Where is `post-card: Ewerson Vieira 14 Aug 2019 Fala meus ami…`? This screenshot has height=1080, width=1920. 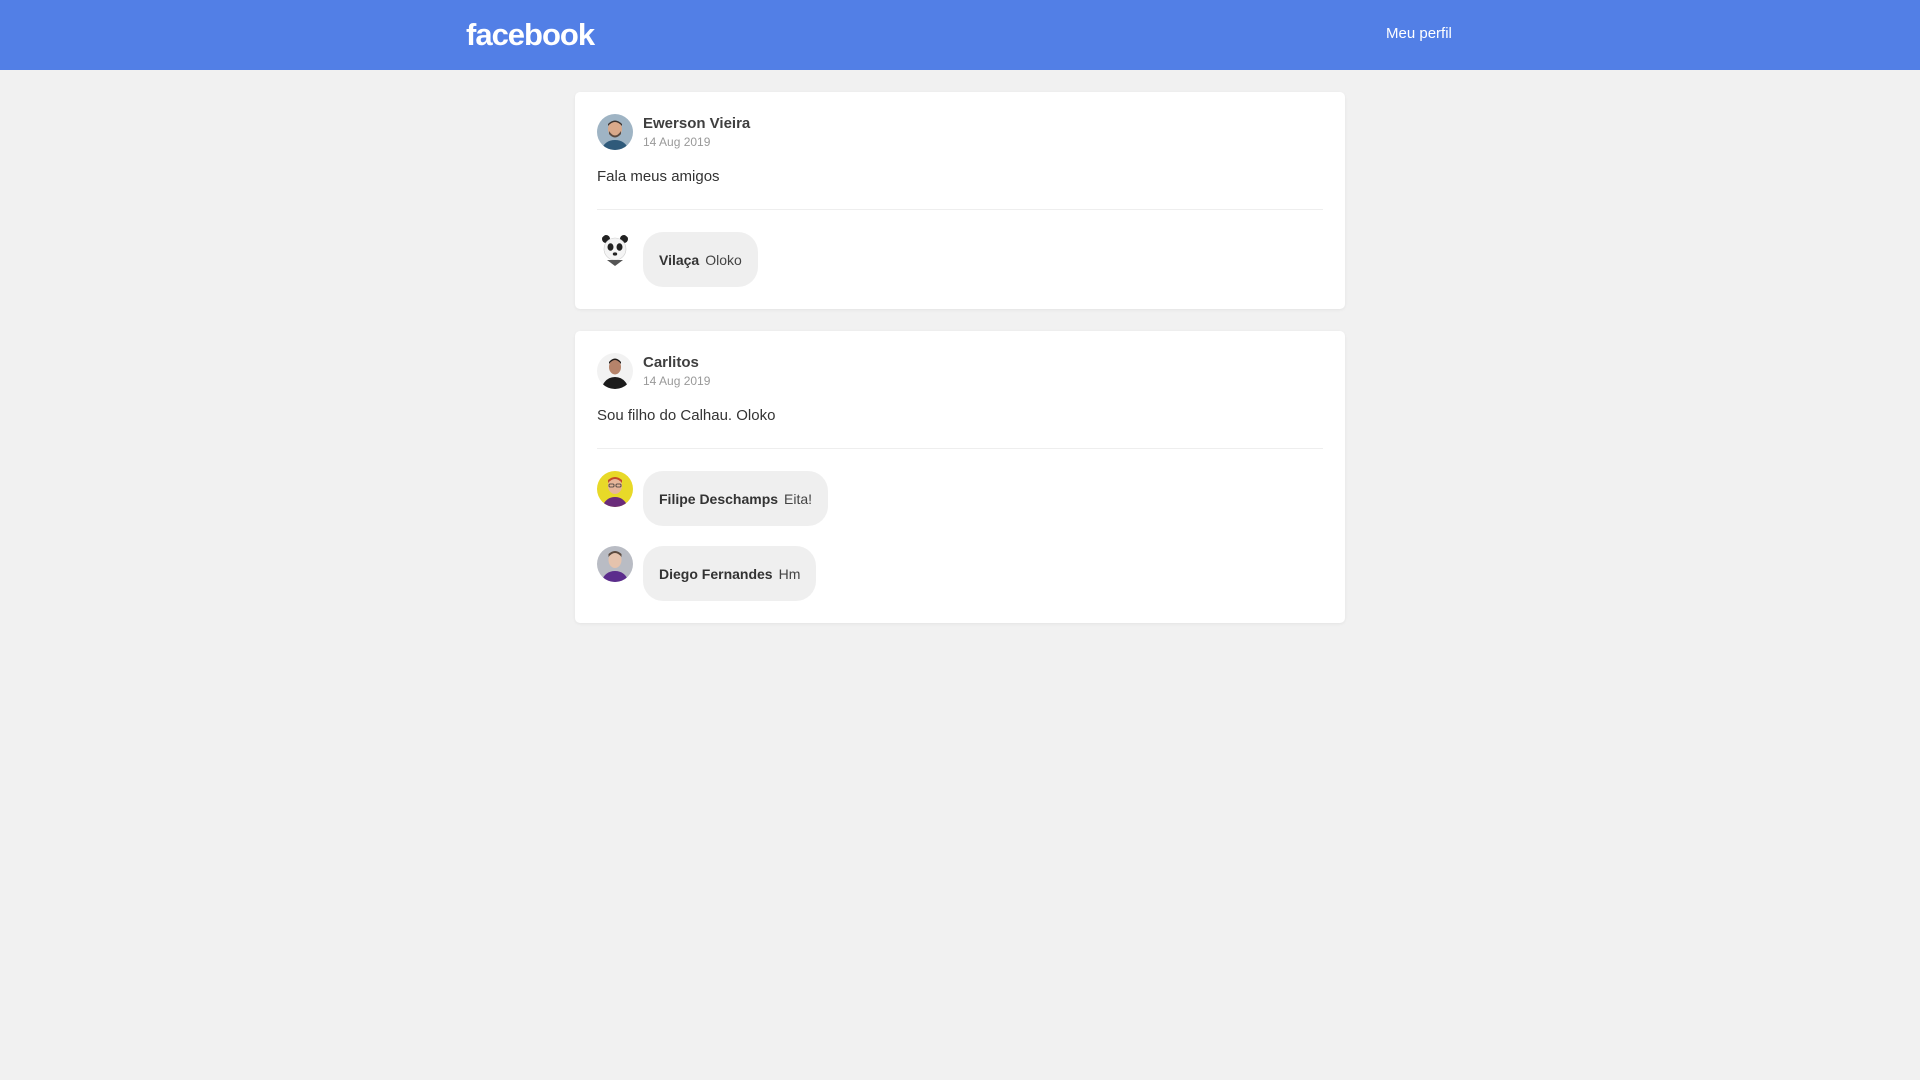
post-card: Ewerson Vieira 14 Aug 2019 Fala meus ami… is located at coordinates (960, 200).